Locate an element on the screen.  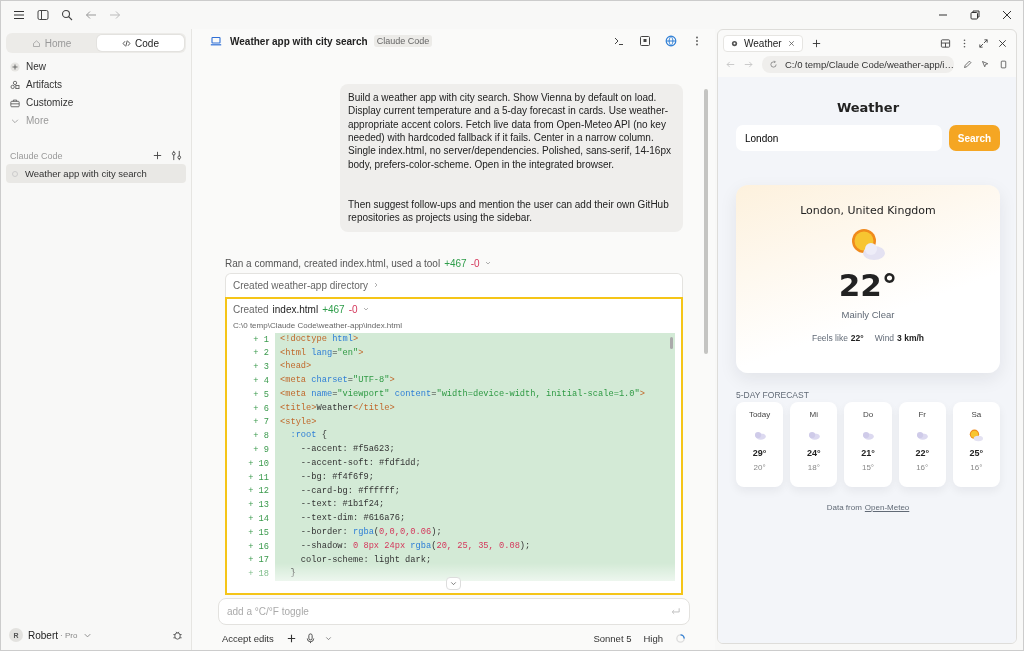
line-number: + 5 is located at coordinates (261, 394).